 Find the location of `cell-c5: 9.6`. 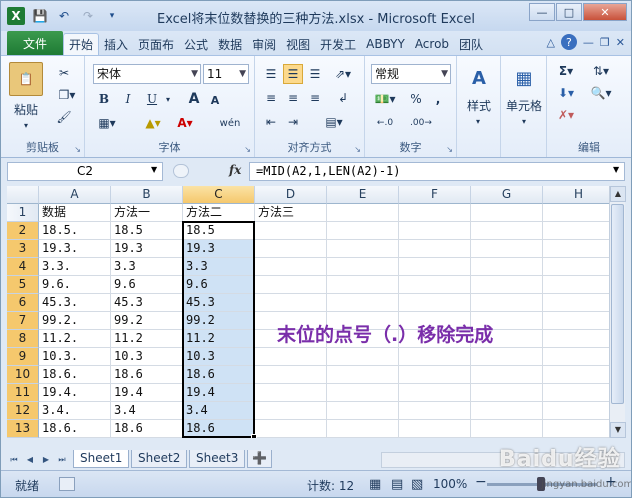

cell-c5: 9.6 is located at coordinates (219, 285).